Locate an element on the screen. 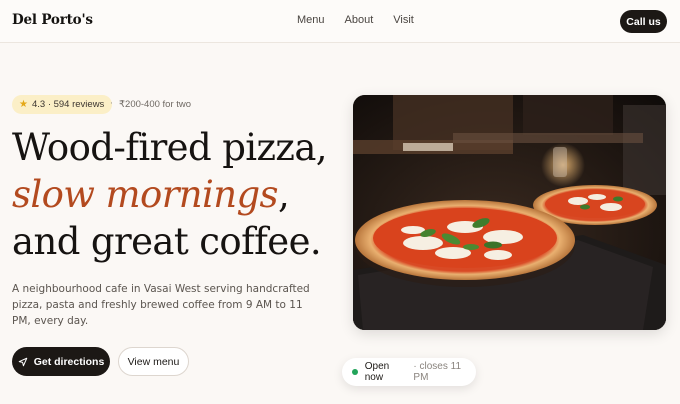 Image resolution: width=680 pixels, height=404 pixels. open-now-label: Open now is located at coordinates (377, 372).